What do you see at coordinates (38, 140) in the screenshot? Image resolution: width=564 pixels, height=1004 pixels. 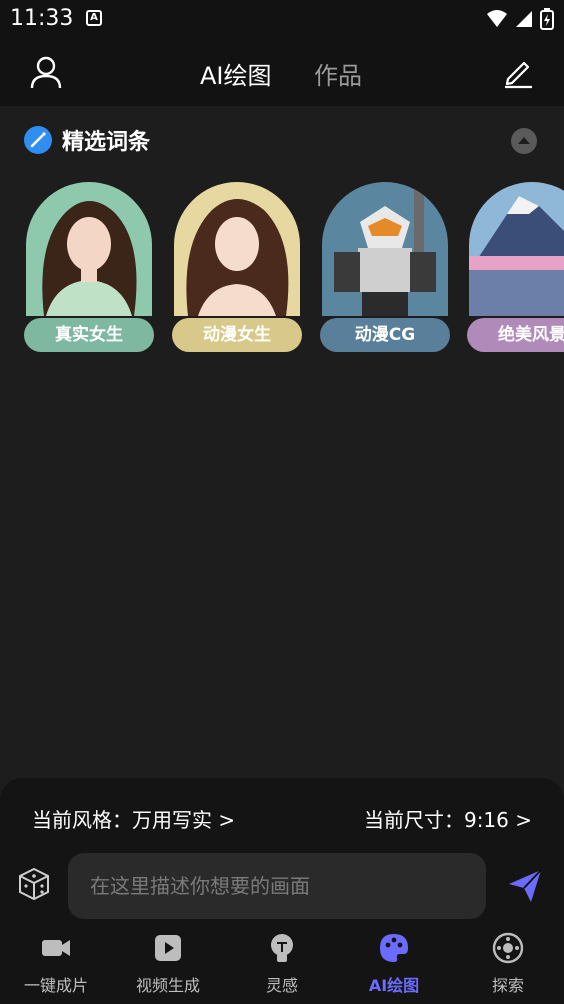 I see `magic-wand-icon` at bounding box center [38, 140].